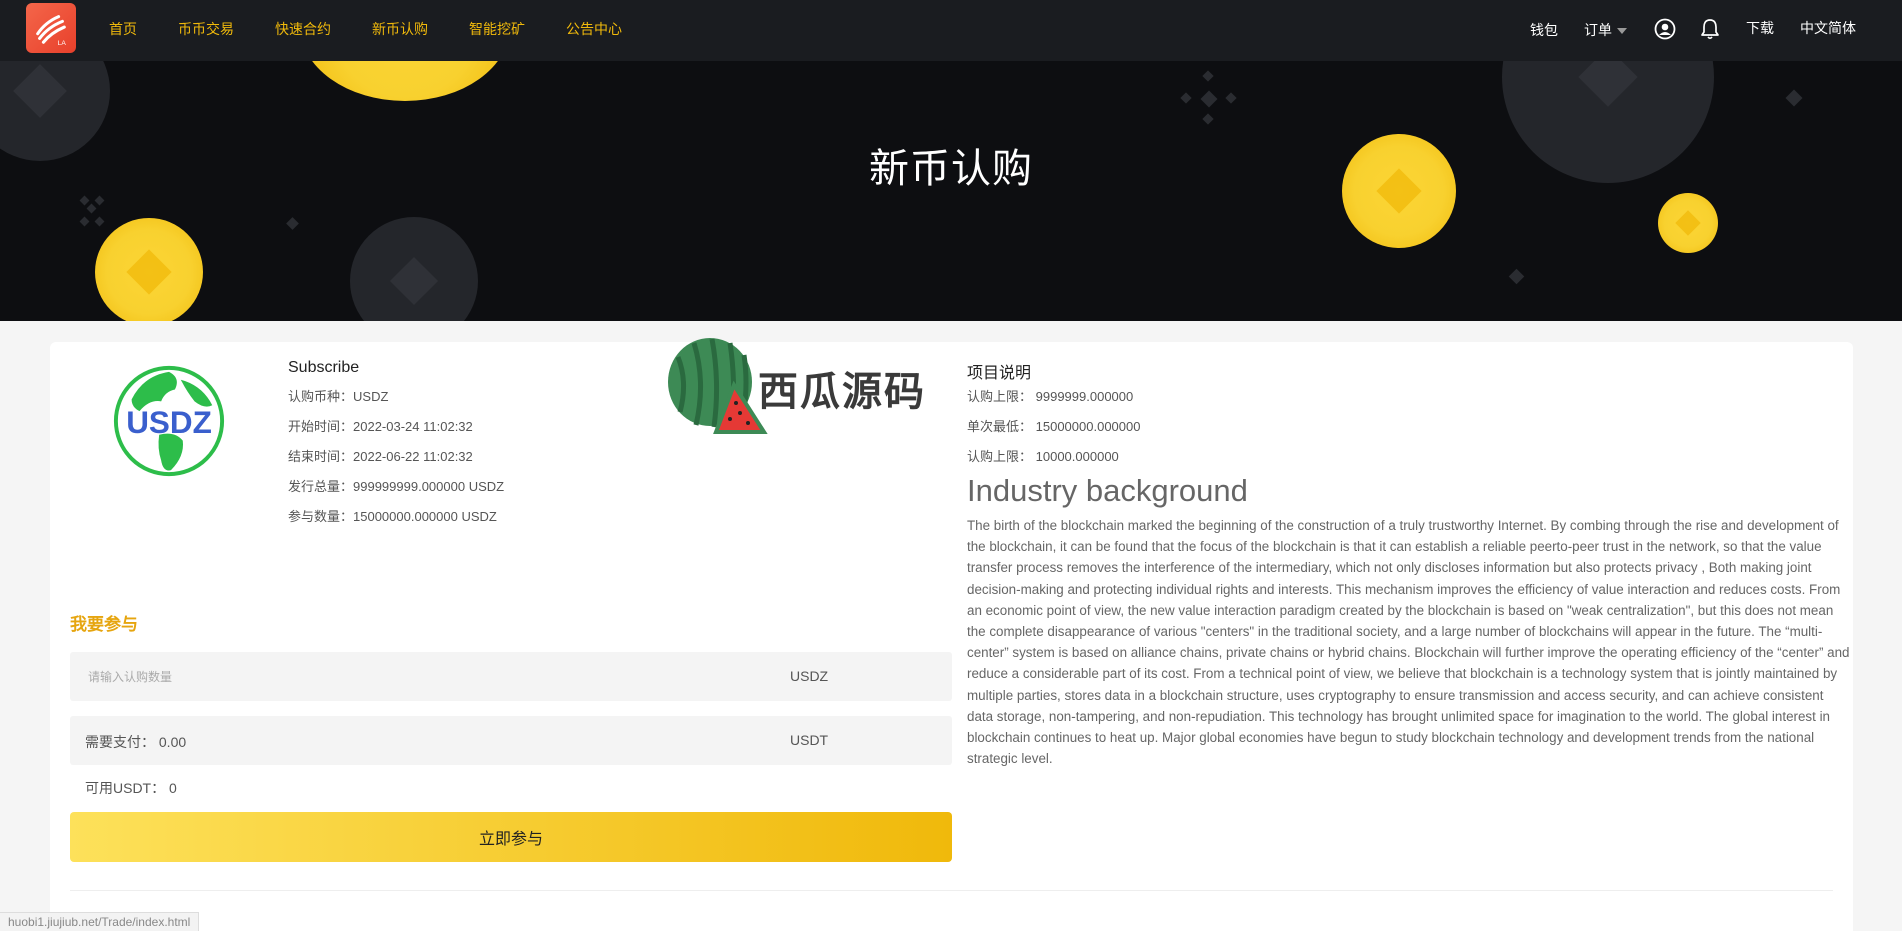  I want to click on svg-text: USDZ, so click(169, 422).